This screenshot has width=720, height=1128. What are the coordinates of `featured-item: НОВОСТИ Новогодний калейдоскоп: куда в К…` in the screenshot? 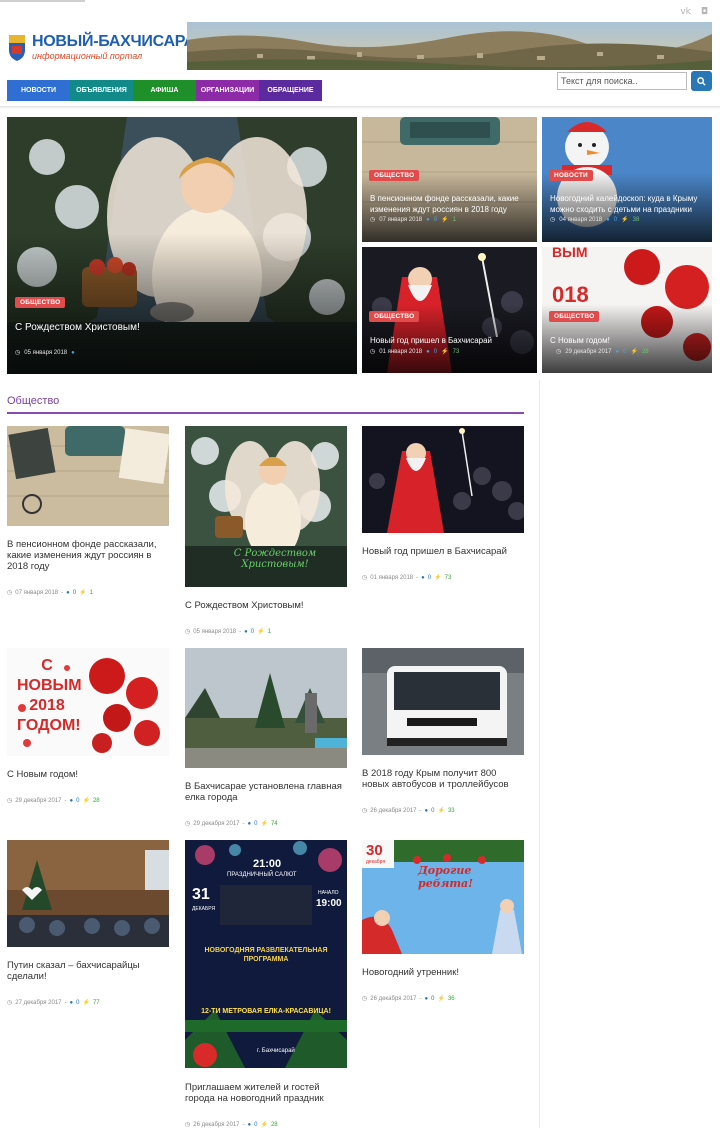 It's located at (627, 179).